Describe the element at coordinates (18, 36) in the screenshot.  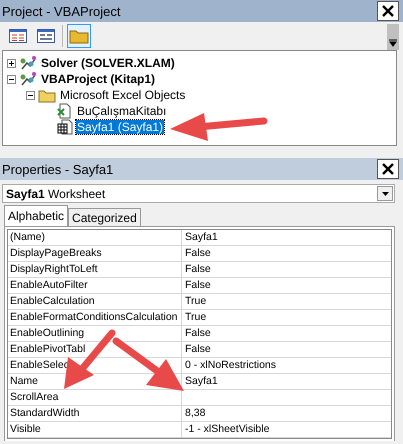
I see `list-icon` at that location.